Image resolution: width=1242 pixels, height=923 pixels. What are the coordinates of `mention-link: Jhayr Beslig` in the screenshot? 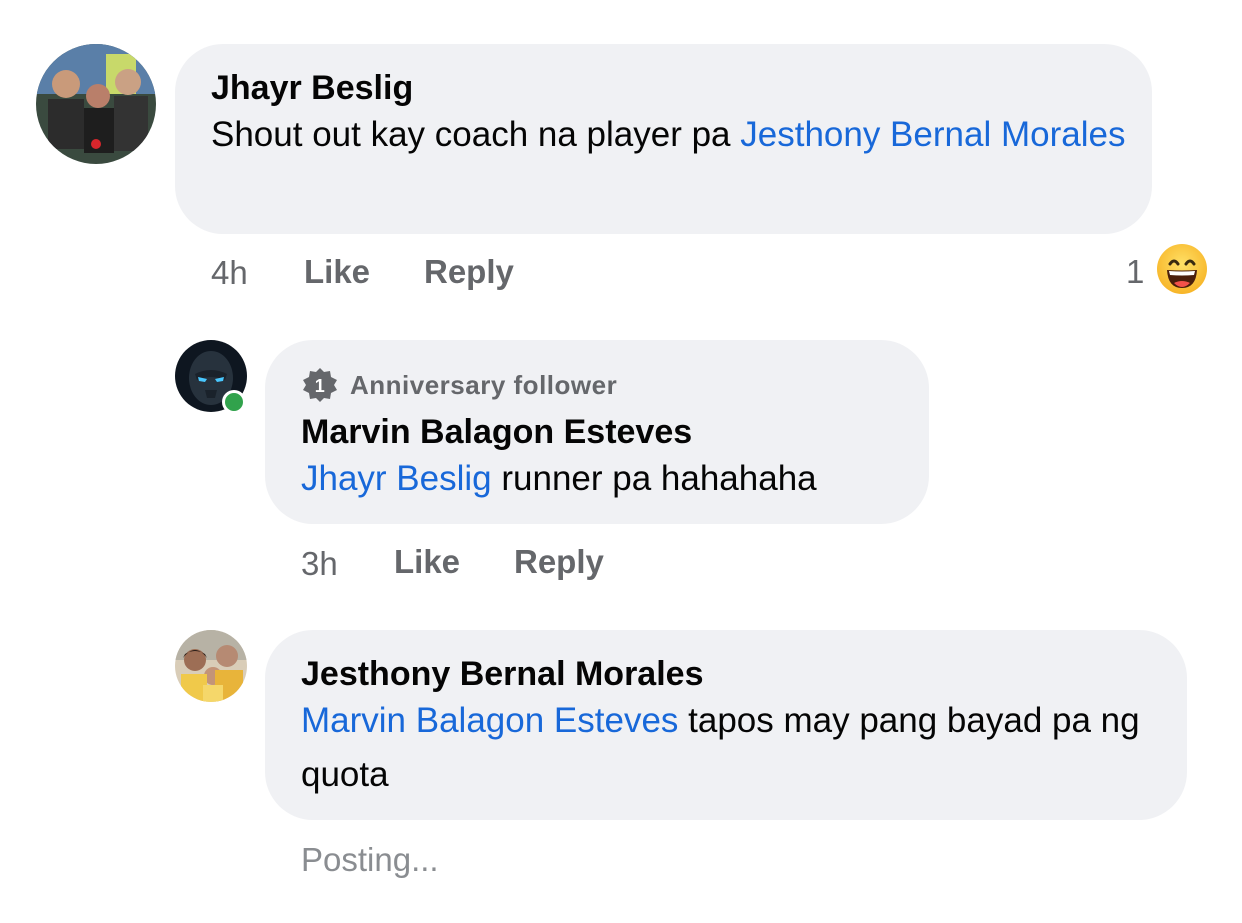 It's located at (396, 478).